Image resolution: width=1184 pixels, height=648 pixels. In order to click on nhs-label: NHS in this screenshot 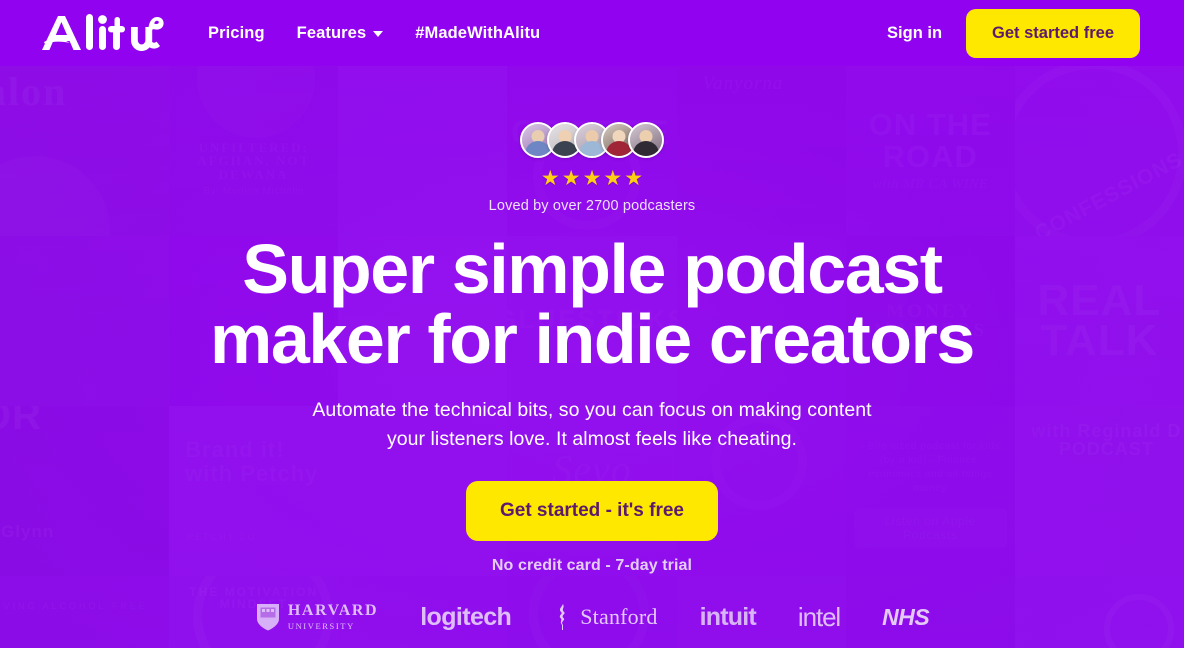, I will do `click(906, 616)`.